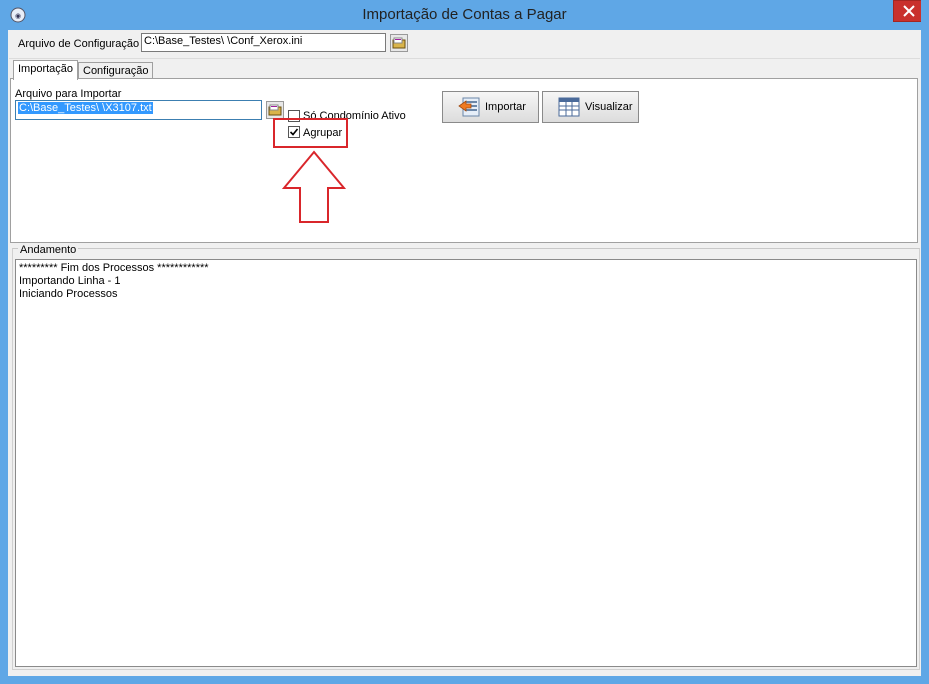  I want to click on log-line: Importando Linha - 1, so click(70, 281).